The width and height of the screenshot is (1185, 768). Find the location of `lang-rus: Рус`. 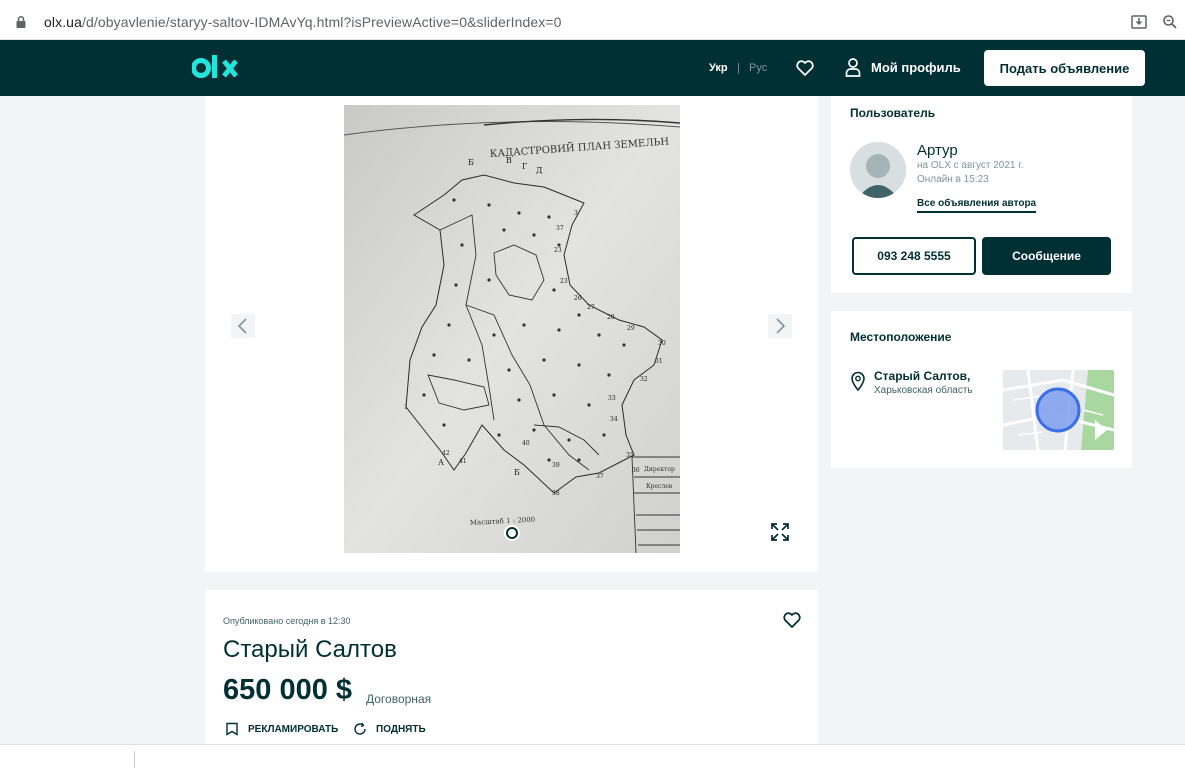

lang-rus: Рус is located at coordinates (758, 68).